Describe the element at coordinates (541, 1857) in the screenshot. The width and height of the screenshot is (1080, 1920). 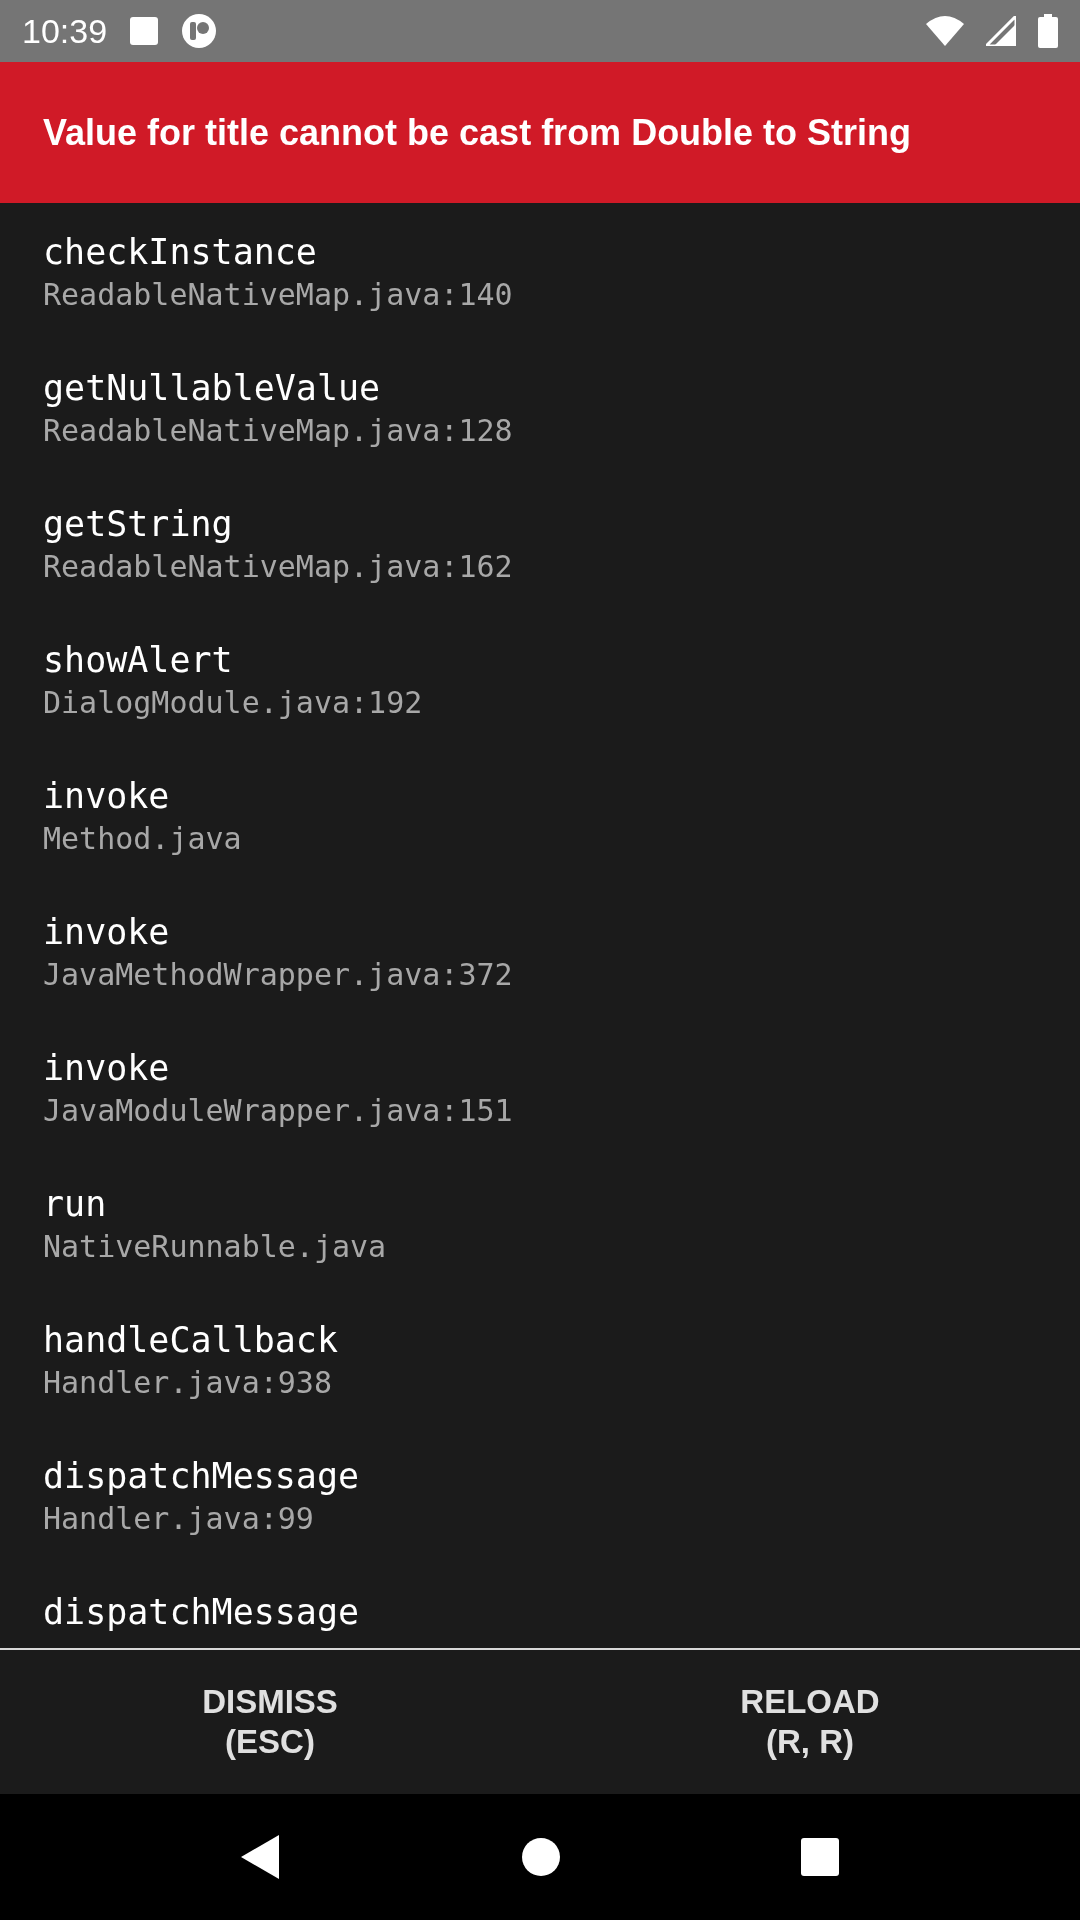
I see `home-icon` at that location.